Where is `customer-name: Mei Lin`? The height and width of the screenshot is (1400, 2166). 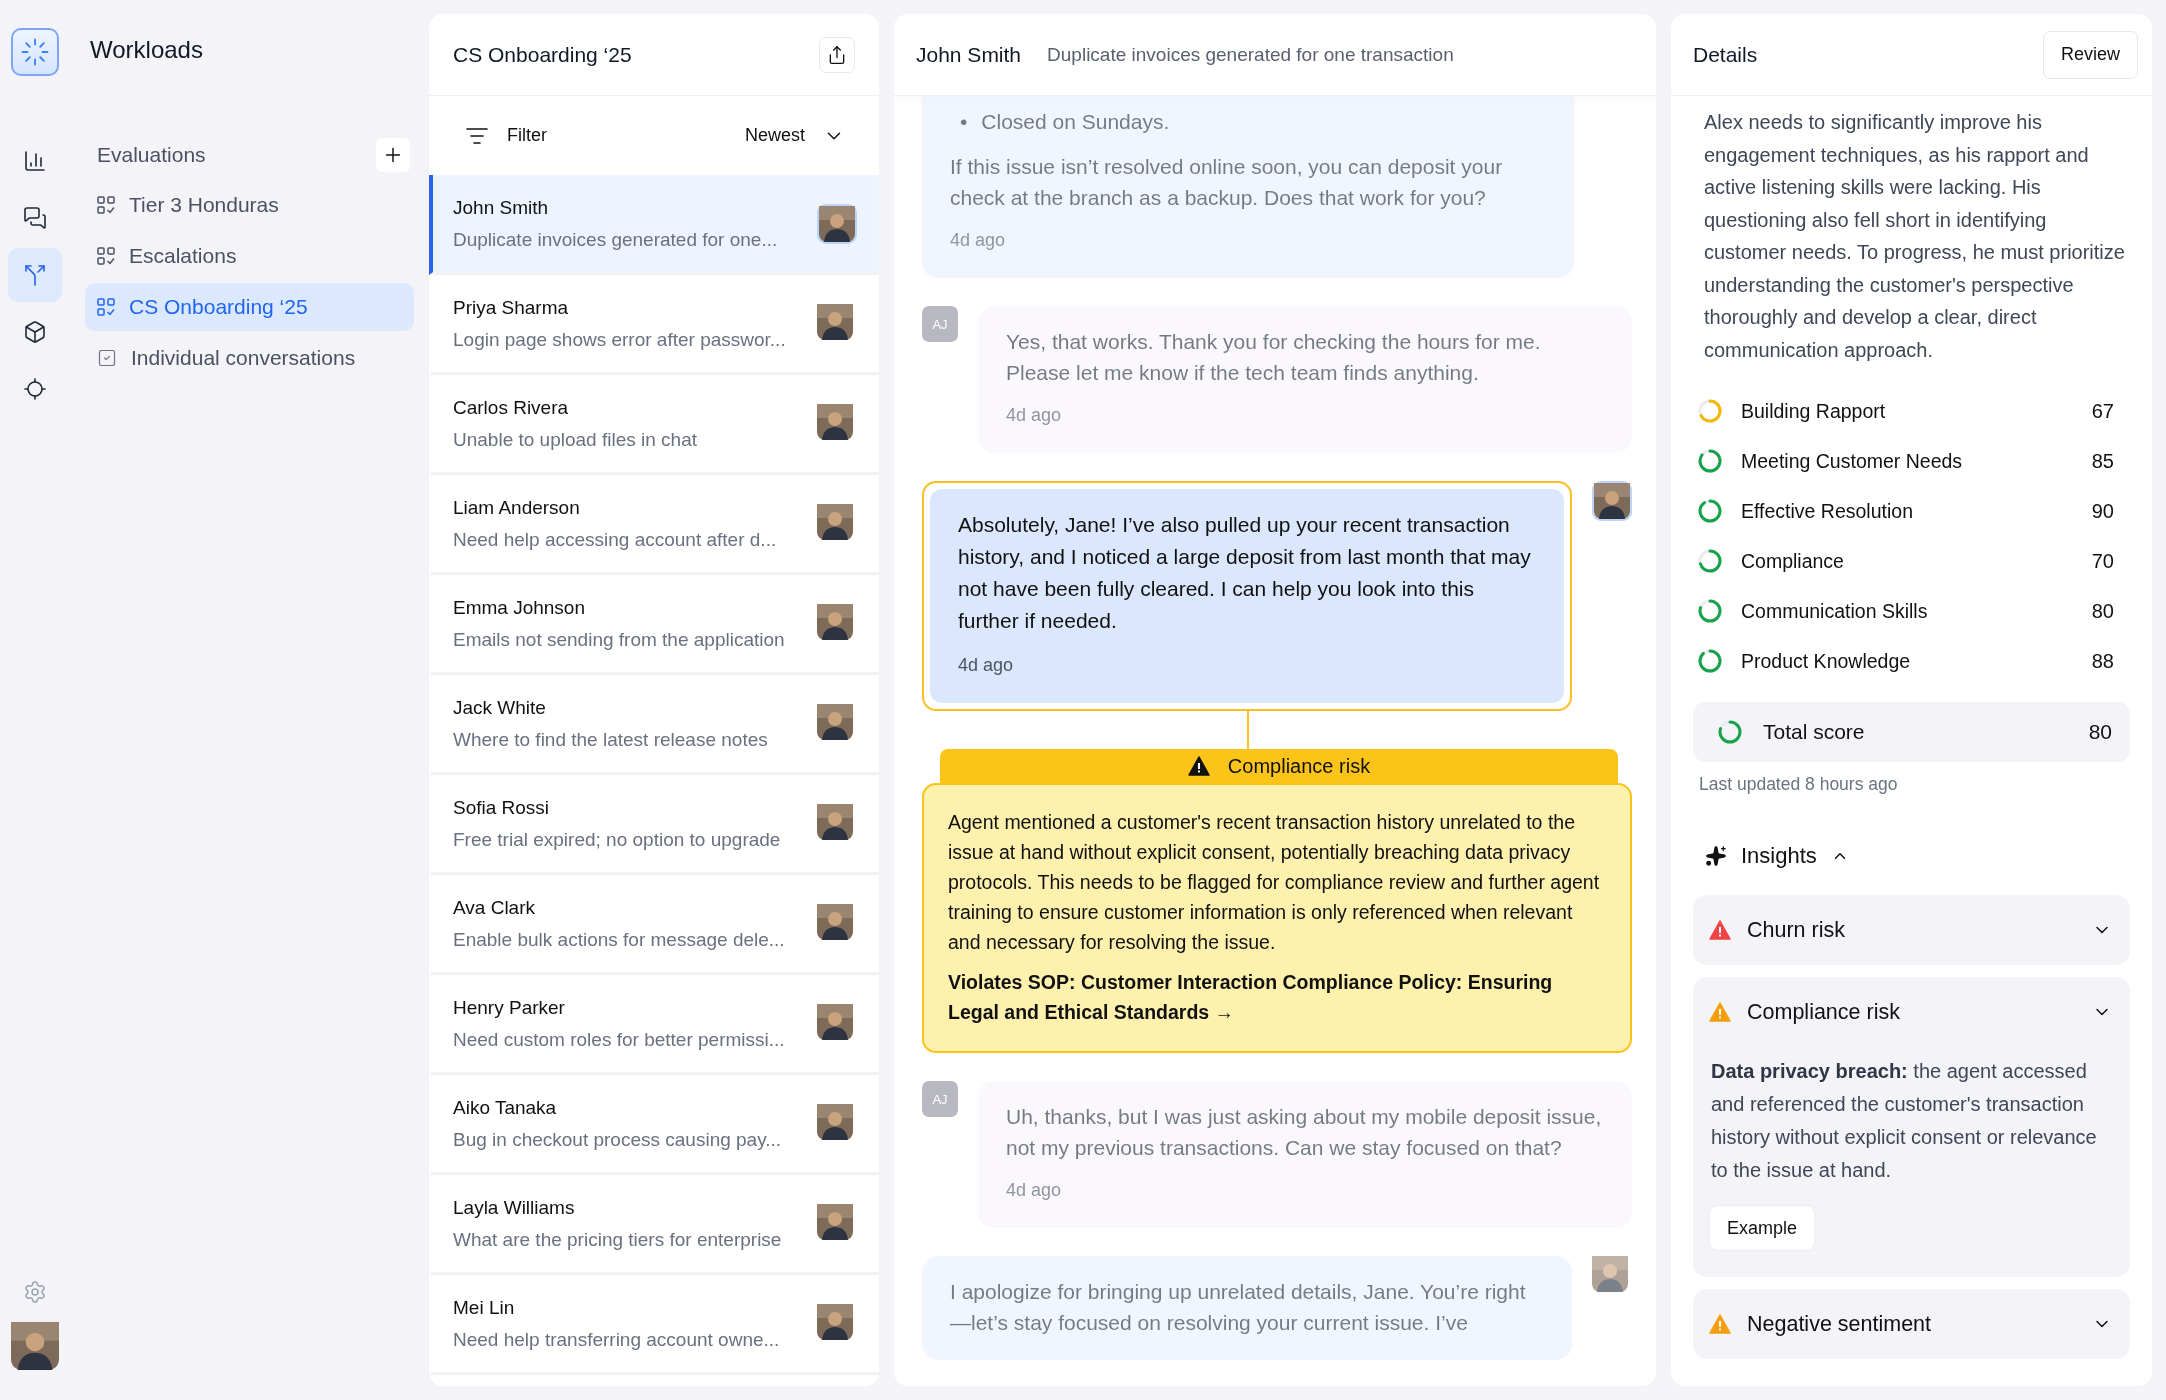 customer-name: Mei Lin is located at coordinates (484, 1307).